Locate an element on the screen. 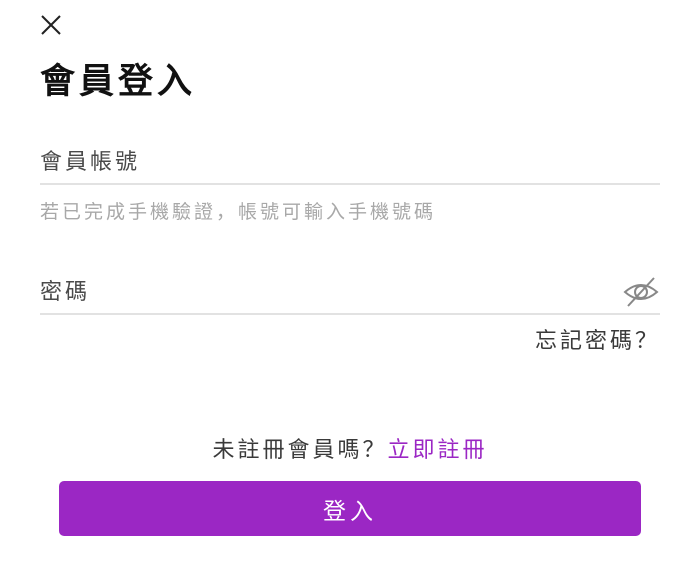 The height and width of the screenshot is (570, 700). close-icon is located at coordinates (51, 25).